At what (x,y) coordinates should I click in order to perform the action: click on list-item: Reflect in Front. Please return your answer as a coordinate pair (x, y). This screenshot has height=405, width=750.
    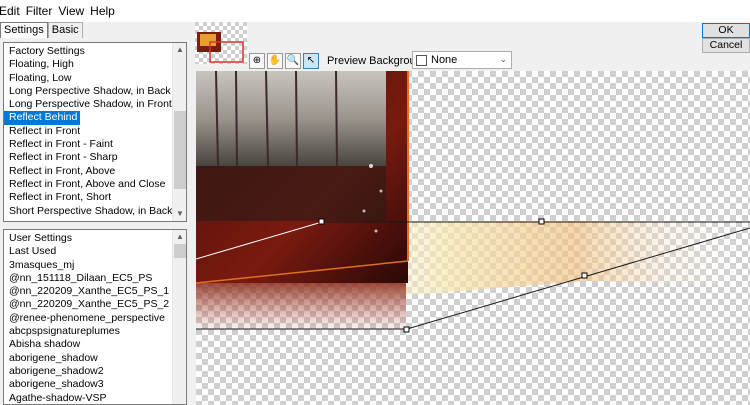
    Looking at the image, I should click on (88, 131).